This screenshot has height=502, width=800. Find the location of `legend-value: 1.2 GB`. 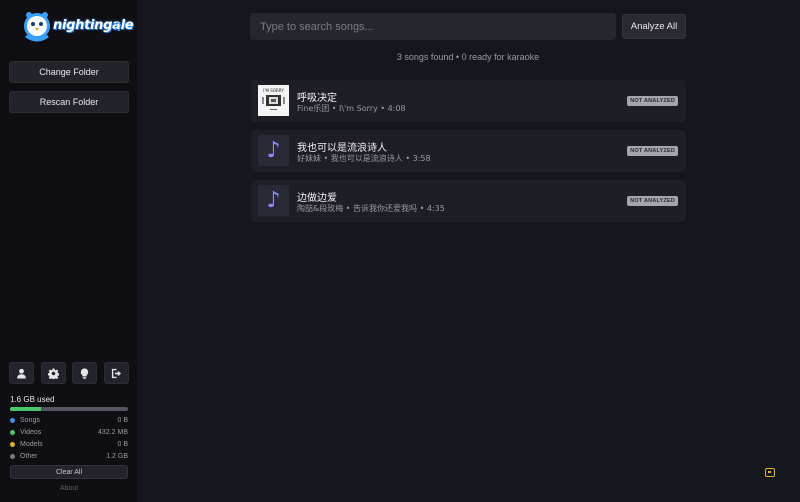

legend-value: 1.2 GB is located at coordinates (117, 456).